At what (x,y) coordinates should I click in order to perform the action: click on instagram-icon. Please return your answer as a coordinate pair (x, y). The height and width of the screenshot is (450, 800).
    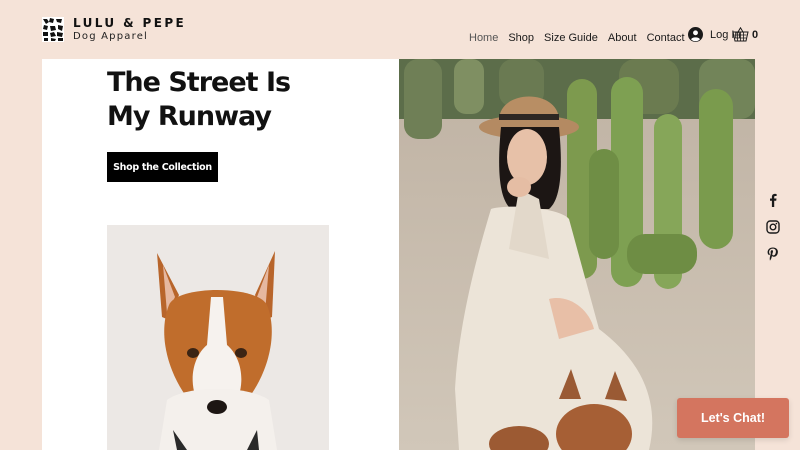
    Looking at the image, I should click on (773, 227).